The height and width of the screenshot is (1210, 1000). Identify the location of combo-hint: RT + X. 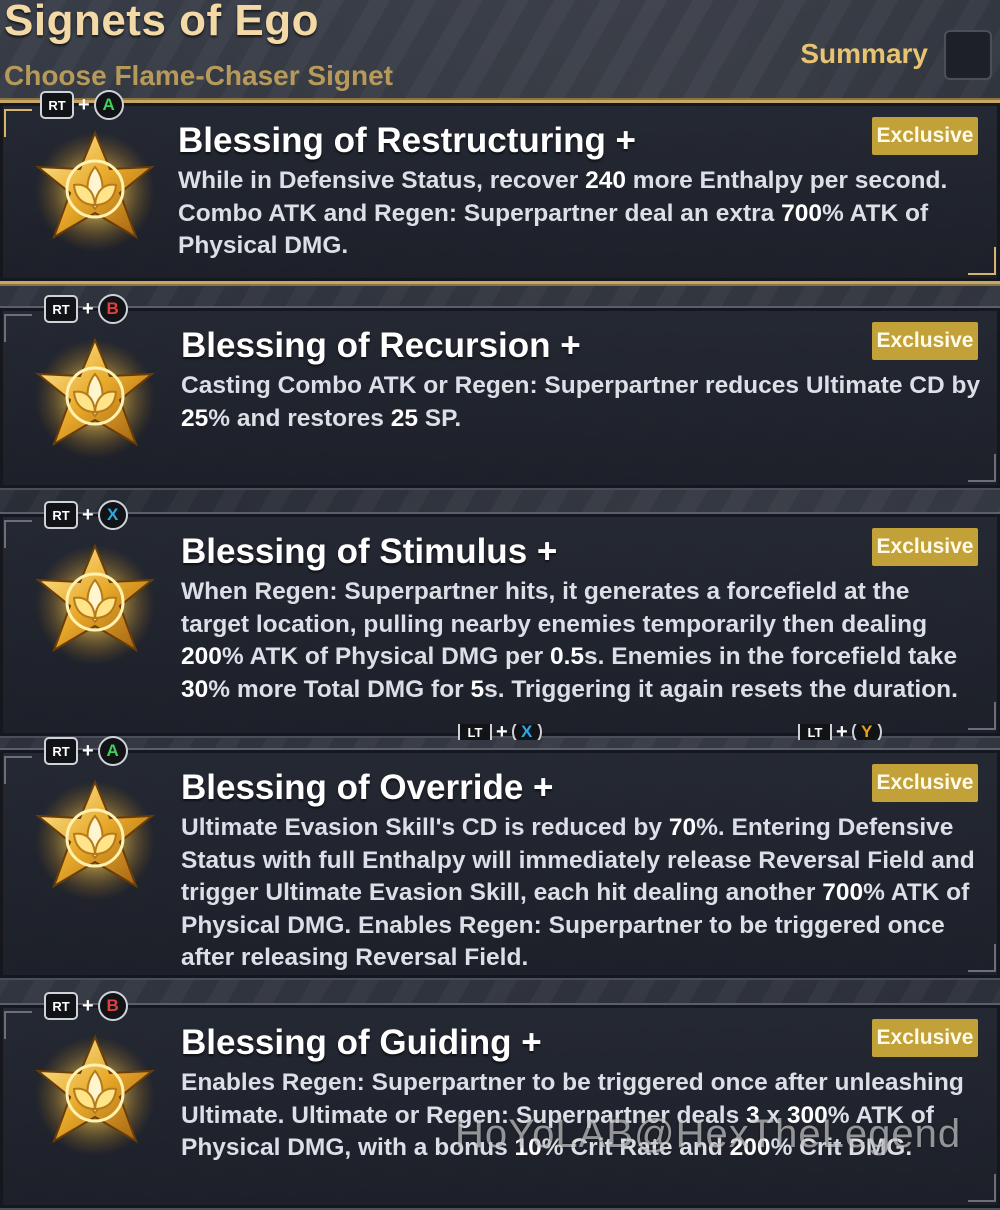
(86, 515).